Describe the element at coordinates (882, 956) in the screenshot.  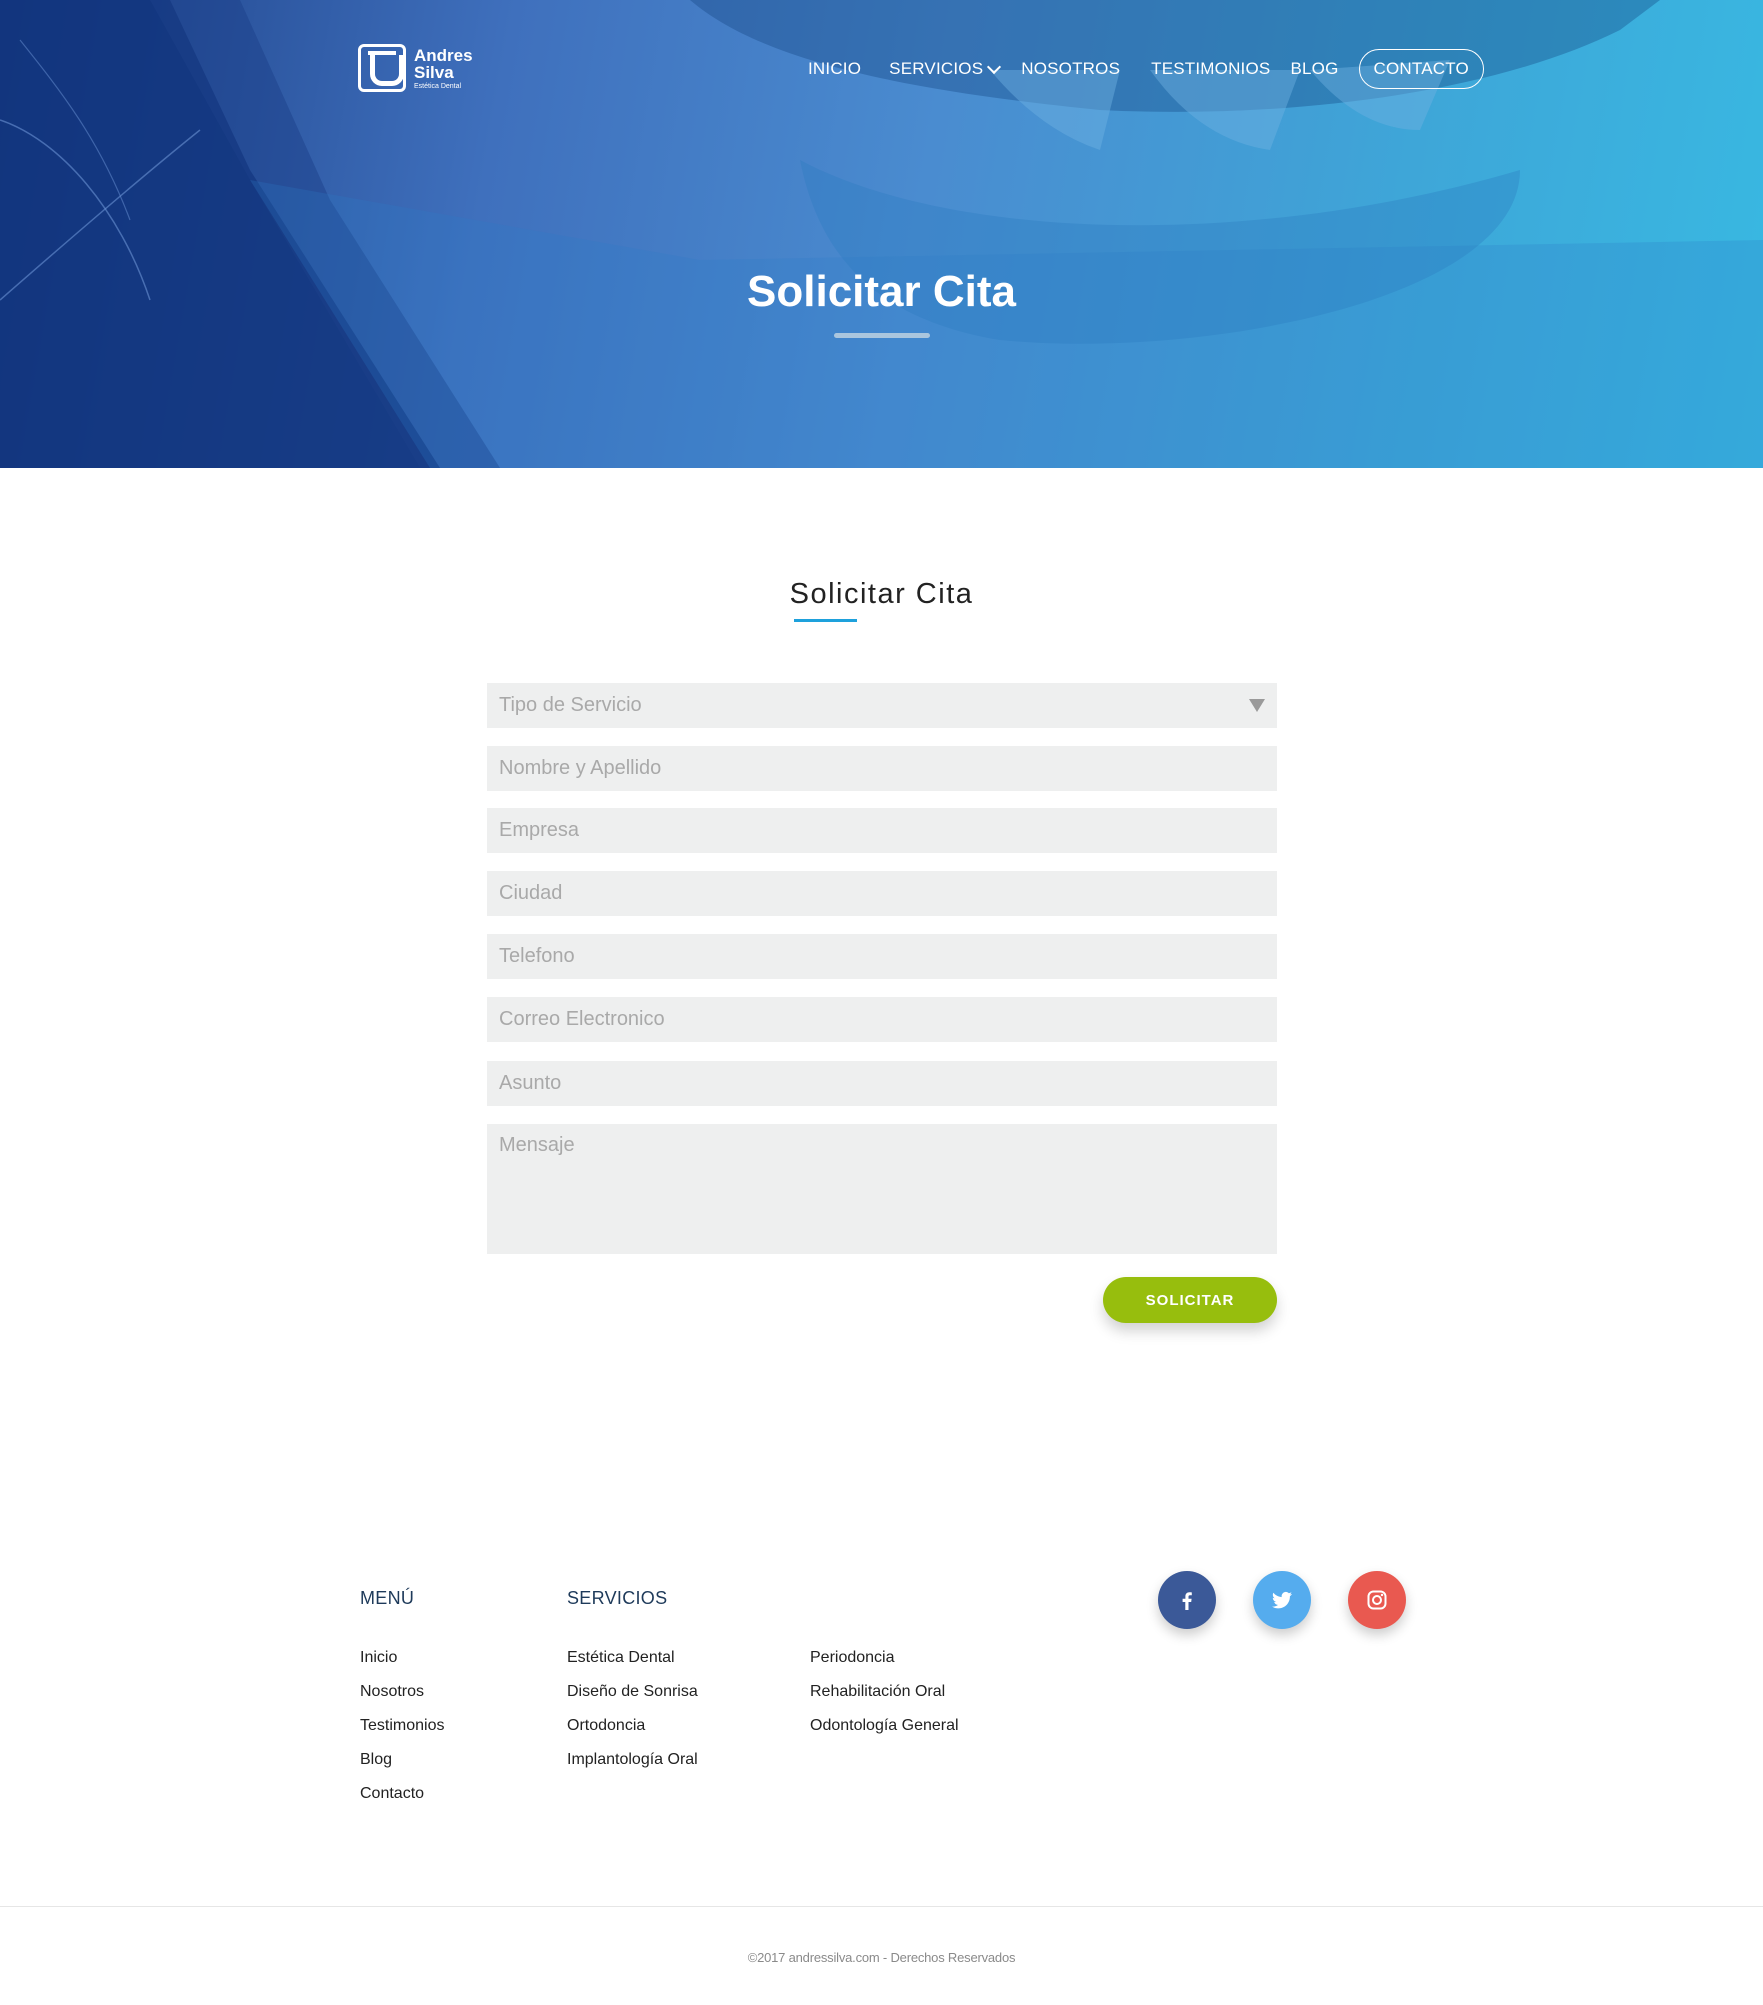
I see `phone-input` at that location.